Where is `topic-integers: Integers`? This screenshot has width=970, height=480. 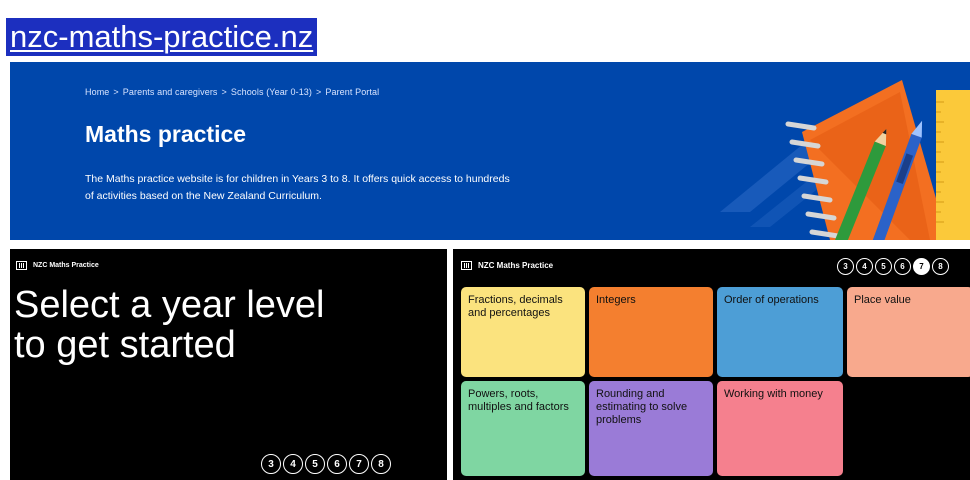
topic-integers: Integers is located at coordinates (651, 332).